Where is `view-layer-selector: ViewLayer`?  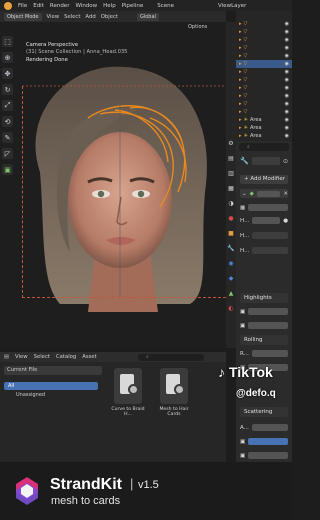 view-layer-selector: ViewLayer is located at coordinates (232, 6).